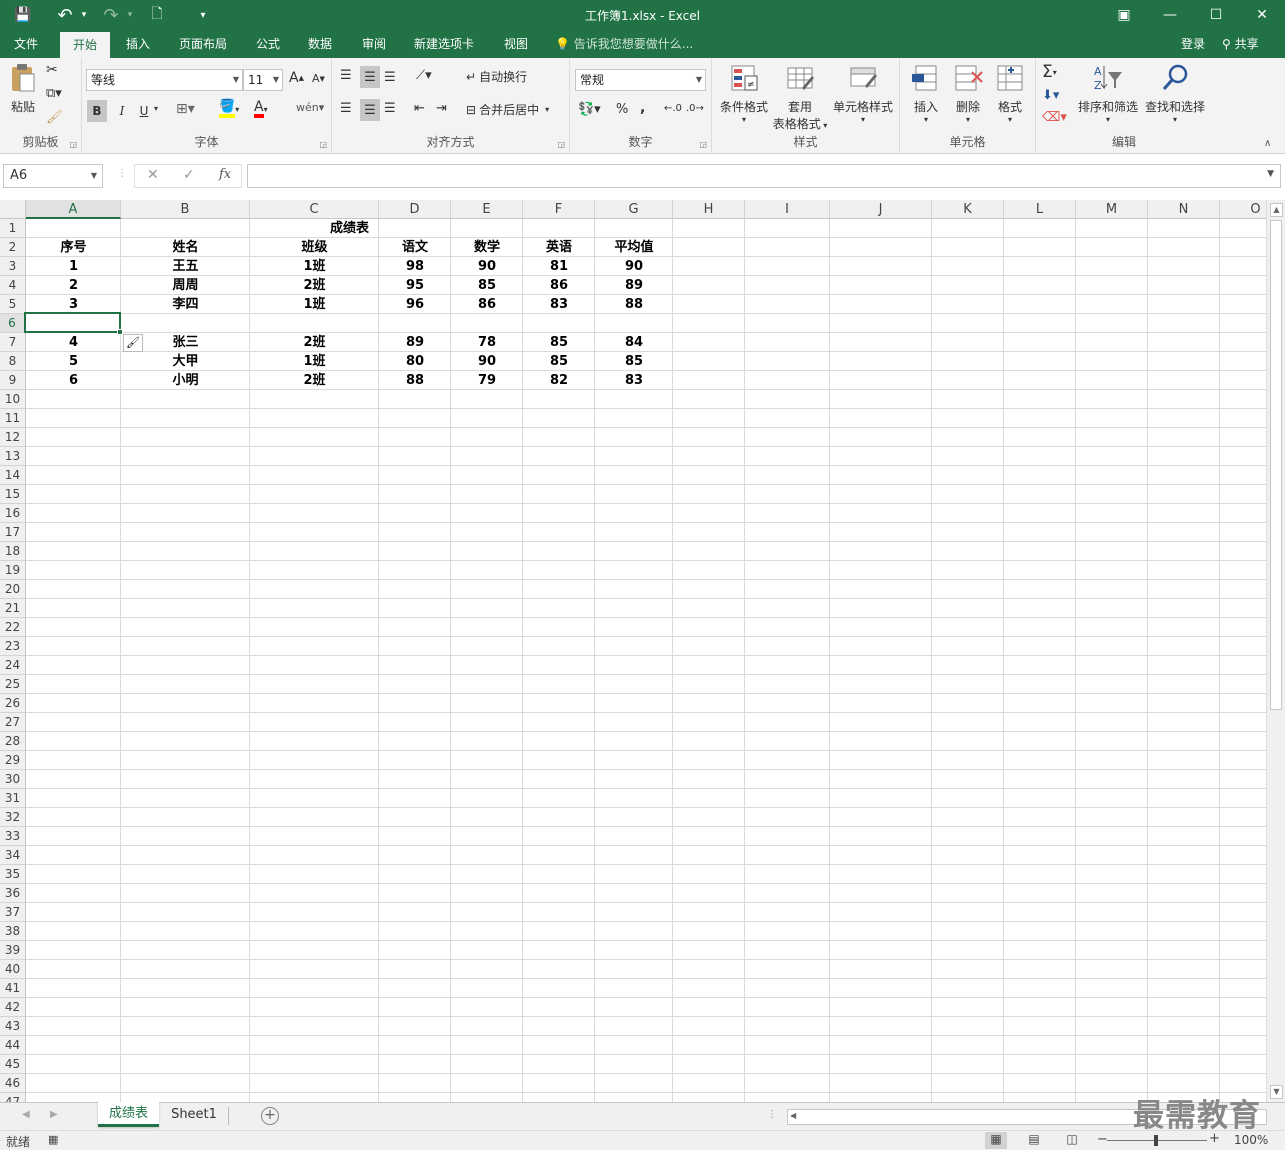 The image size is (1285, 1150). Describe the element at coordinates (13, 608) in the screenshot. I see `row-header-21: 21` at that location.